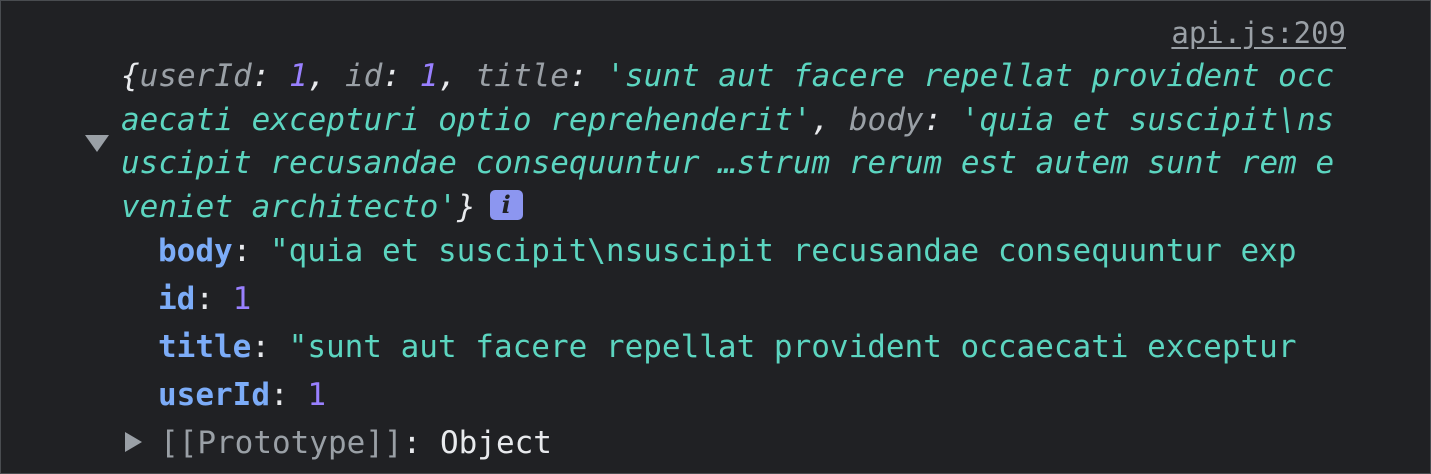 The width and height of the screenshot is (1431, 474). Describe the element at coordinates (466, 206) in the screenshot. I see `close-brace: }` at that location.